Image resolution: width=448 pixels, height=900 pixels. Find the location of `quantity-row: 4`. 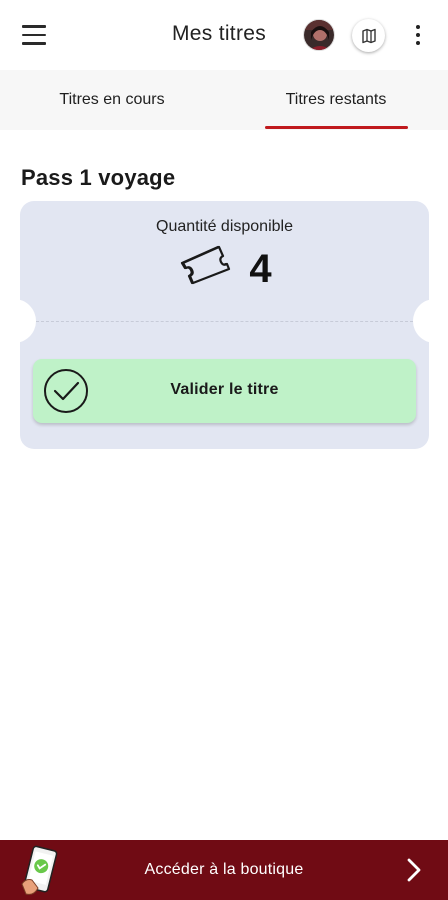

quantity-row: 4 is located at coordinates (224, 268).